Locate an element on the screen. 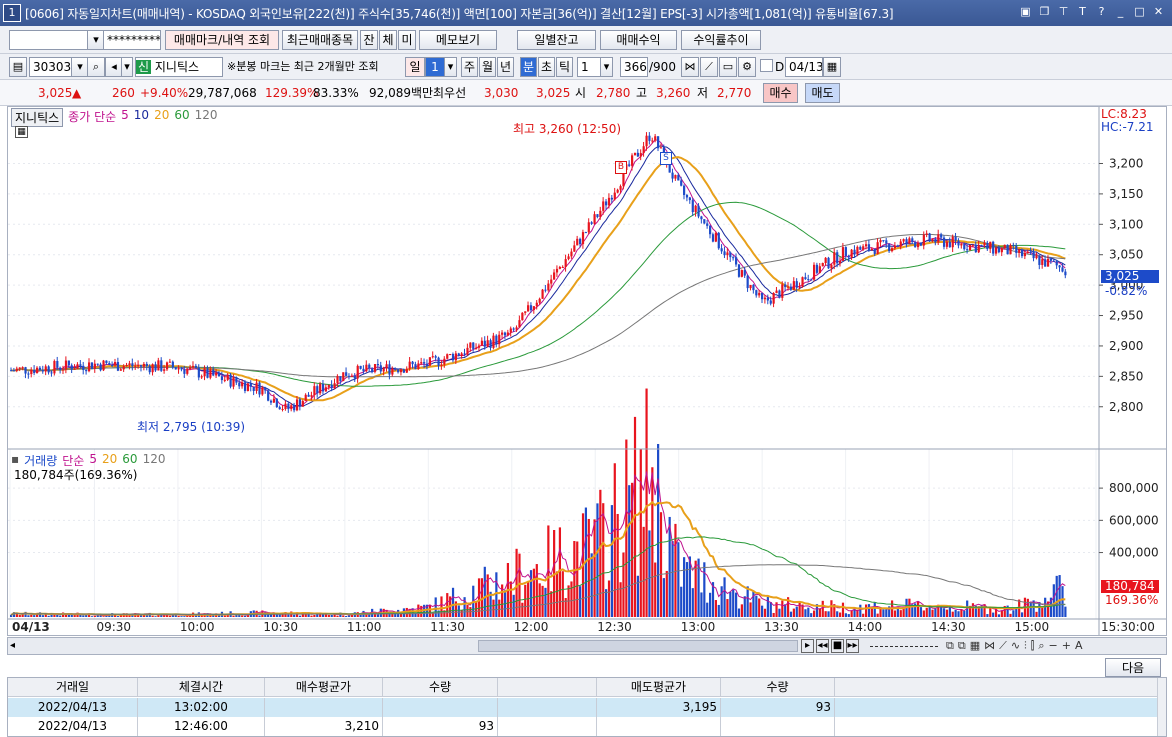 Image resolution: width=1172 pixels, height=737 pixels. trade-profit-button: 매매수익 is located at coordinates (638, 40).